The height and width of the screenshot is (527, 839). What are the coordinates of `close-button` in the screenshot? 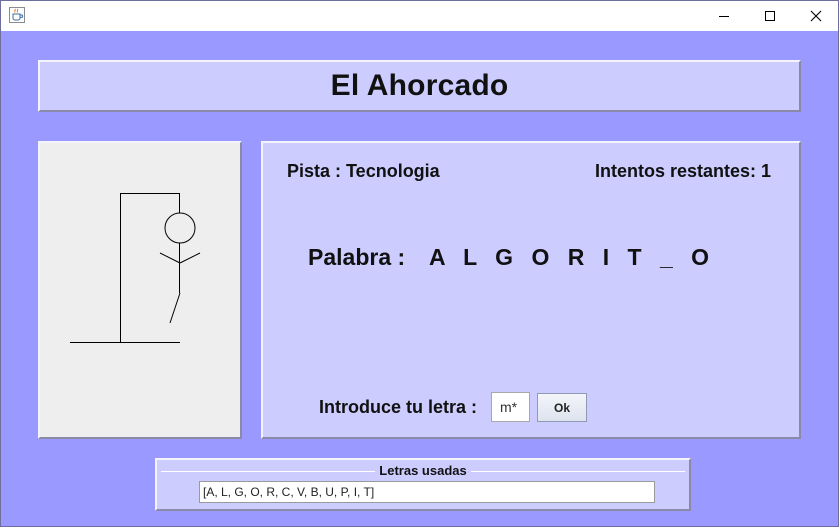 It's located at (815, 16).